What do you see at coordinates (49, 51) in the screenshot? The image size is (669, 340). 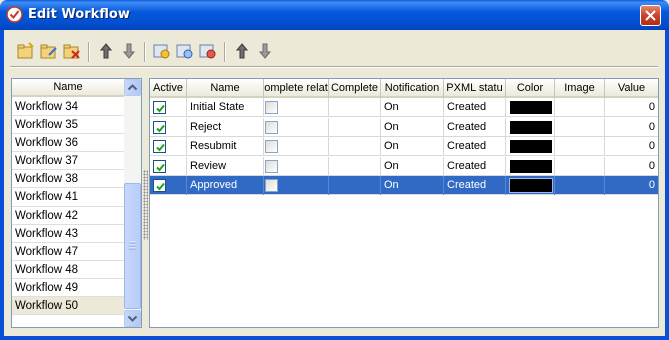 I see `edit-workflow-icon` at bounding box center [49, 51].